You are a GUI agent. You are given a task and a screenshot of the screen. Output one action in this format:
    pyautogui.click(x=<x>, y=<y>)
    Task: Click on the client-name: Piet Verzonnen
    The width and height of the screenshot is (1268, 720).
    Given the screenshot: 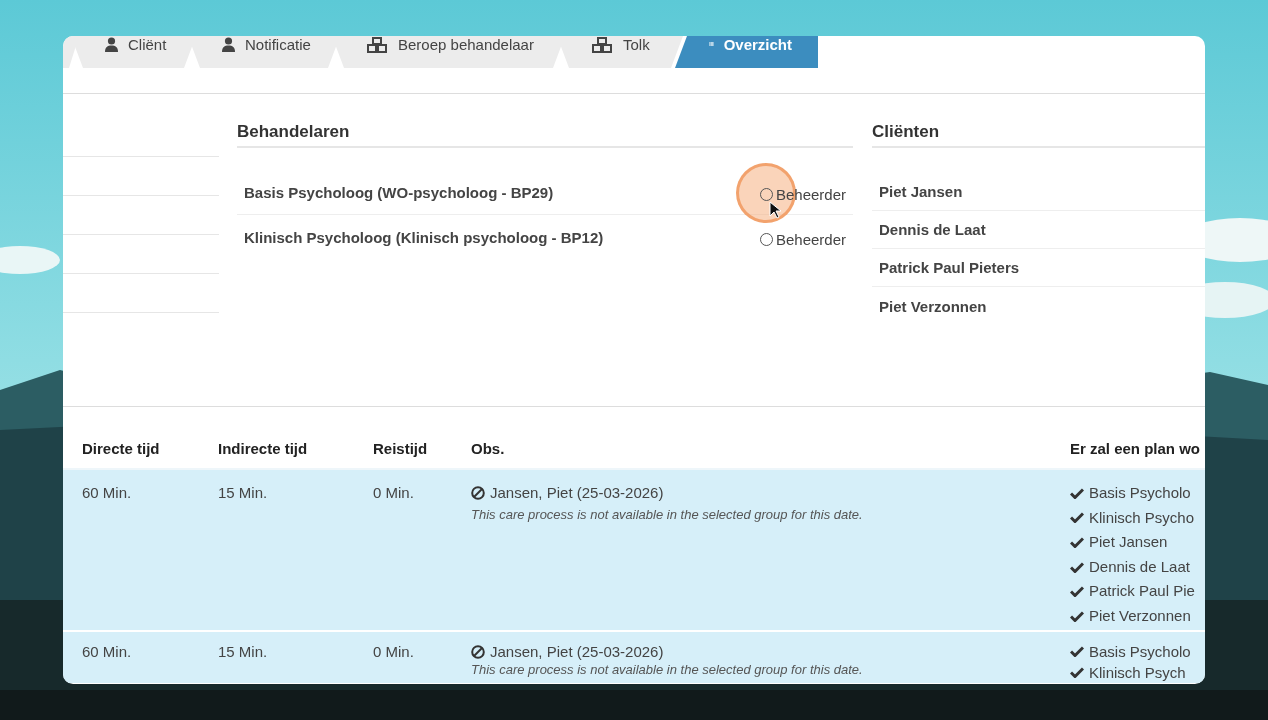 What is the action you would take?
    pyautogui.click(x=933, y=306)
    